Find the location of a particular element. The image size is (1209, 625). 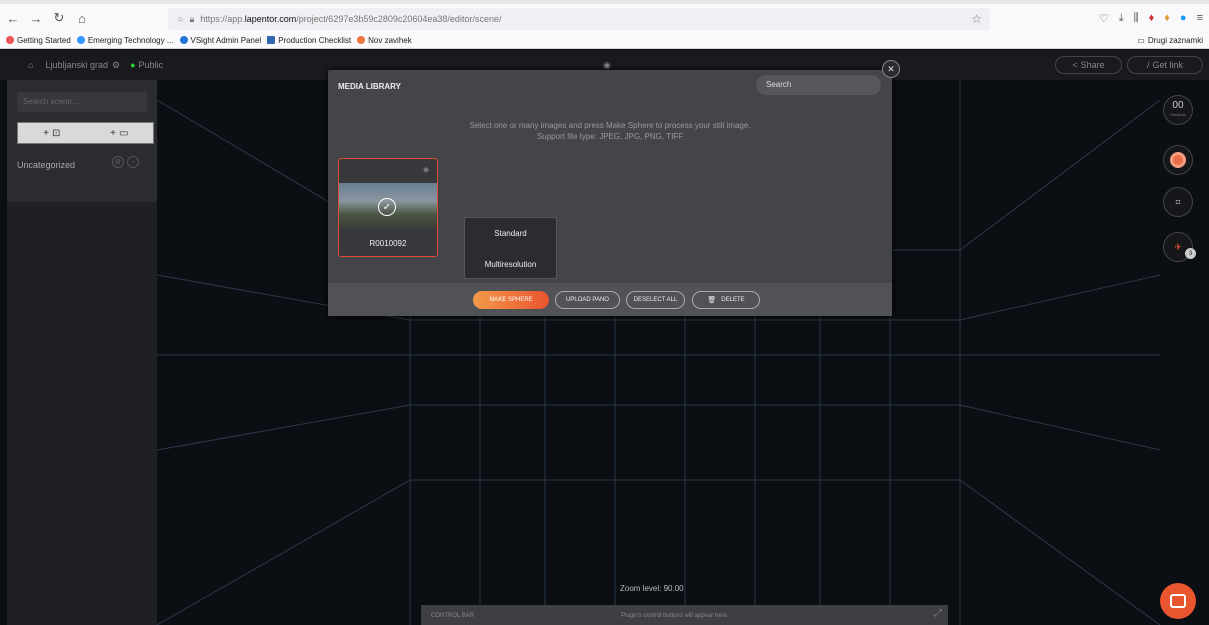

gear-icon is located at coordinates (80, 40).